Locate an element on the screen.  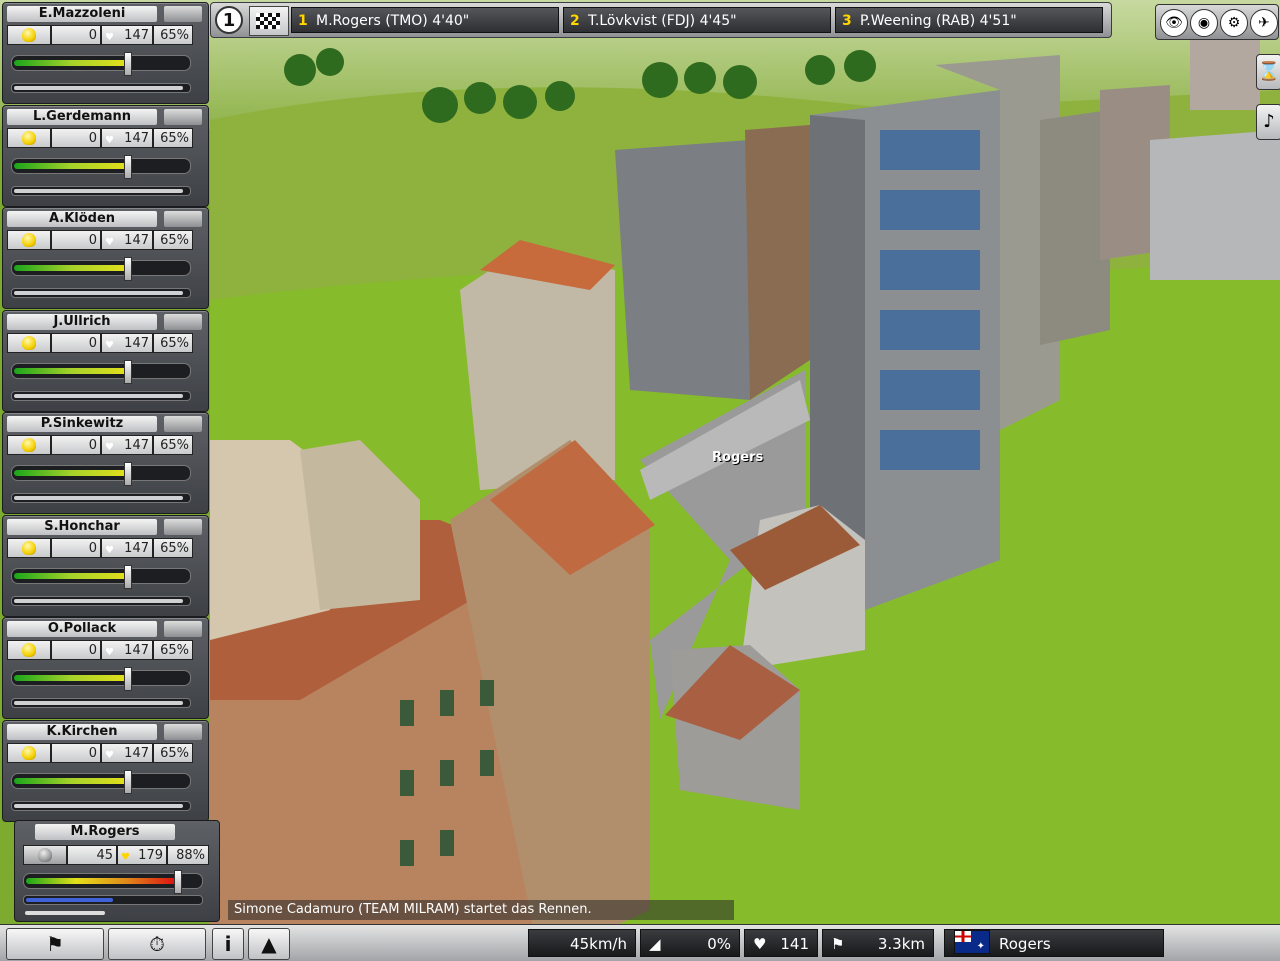
standing-3: 3 P.Weening (RAB) 4'51" is located at coordinates (969, 20).